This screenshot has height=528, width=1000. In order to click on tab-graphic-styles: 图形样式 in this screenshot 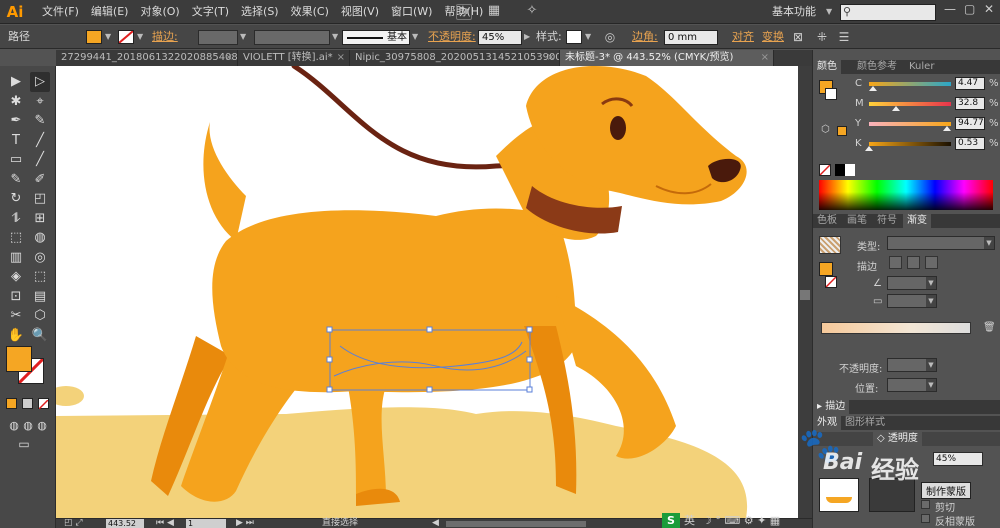, I will do `click(865, 423)`.